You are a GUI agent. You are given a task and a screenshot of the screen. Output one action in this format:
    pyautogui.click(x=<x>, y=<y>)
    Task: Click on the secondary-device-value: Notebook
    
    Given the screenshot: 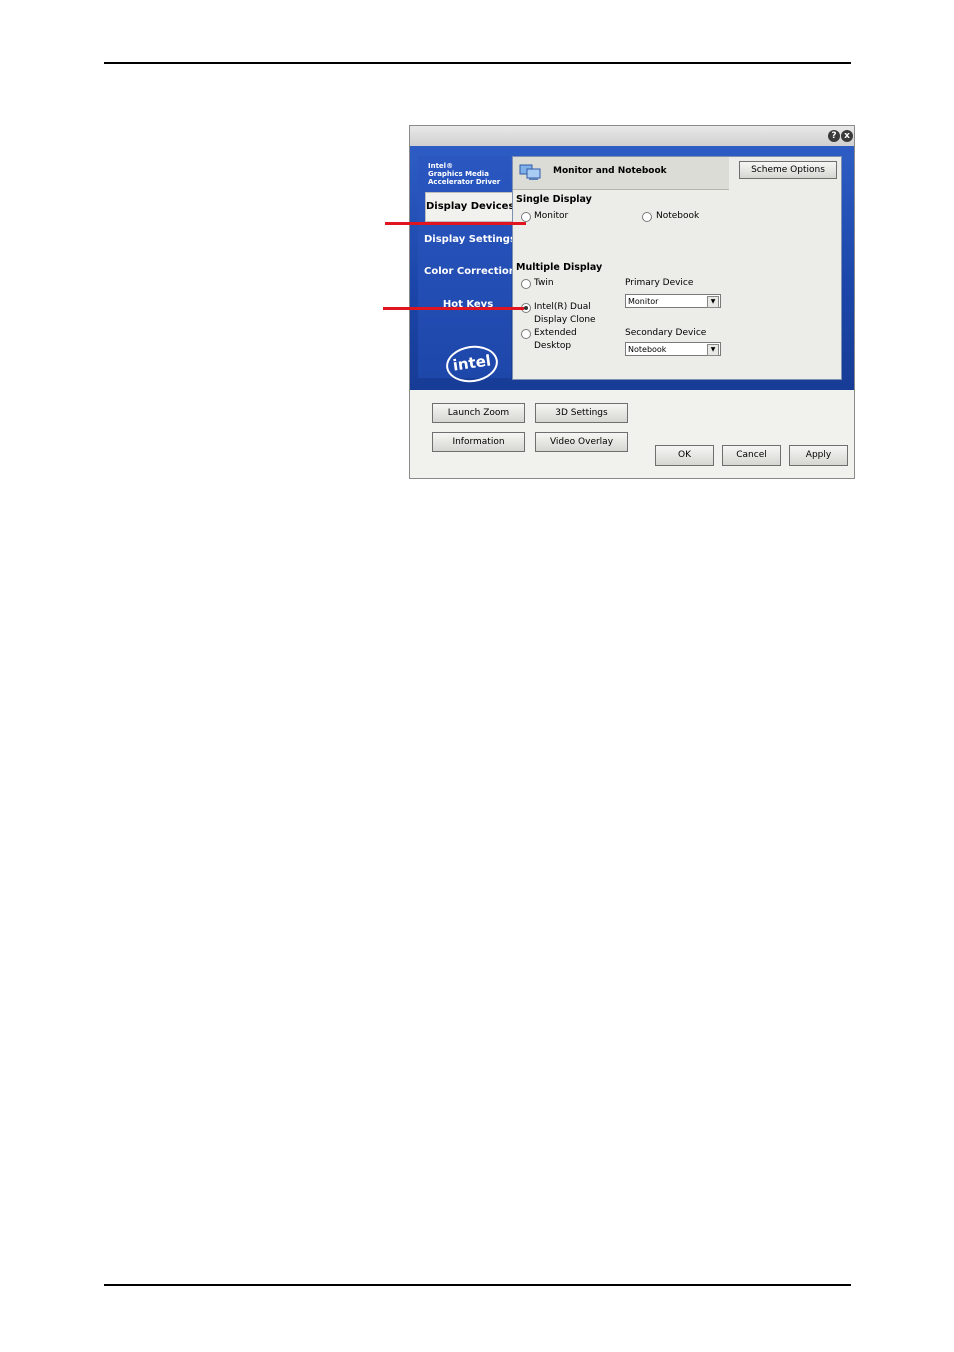 What is the action you would take?
    pyautogui.click(x=647, y=349)
    